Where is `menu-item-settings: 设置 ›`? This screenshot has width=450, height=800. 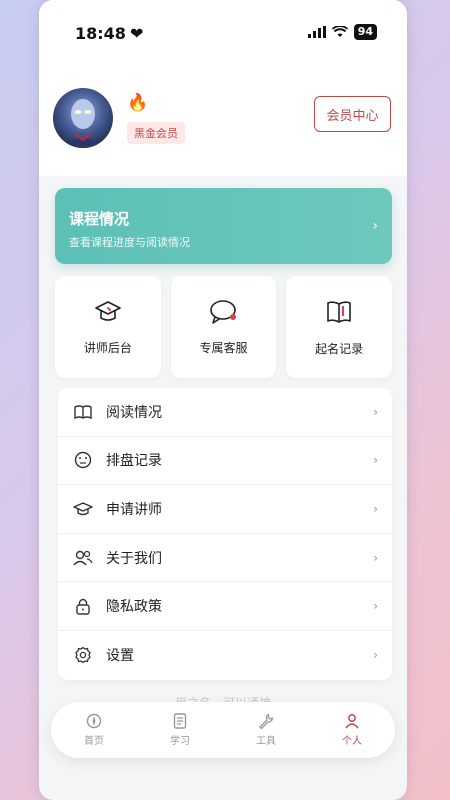 menu-item-settings: 设置 › is located at coordinates (225, 655).